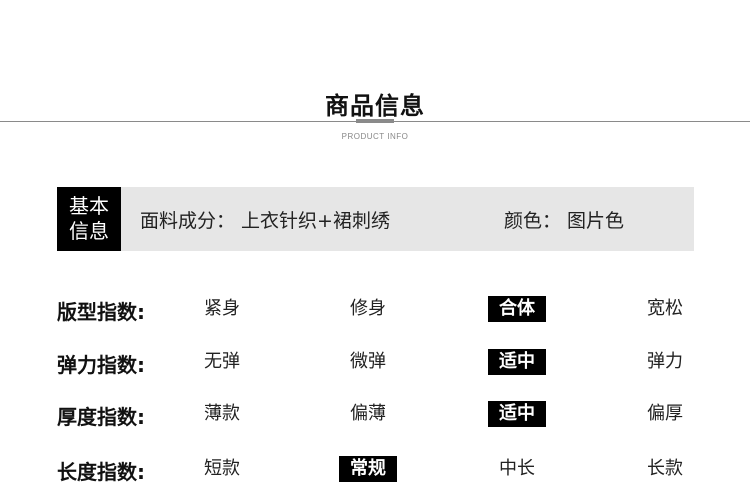 This screenshot has width=750, height=486. Describe the element at coordinates (368, 308) in the screenshot. I see `index-option: 修身` at that location.